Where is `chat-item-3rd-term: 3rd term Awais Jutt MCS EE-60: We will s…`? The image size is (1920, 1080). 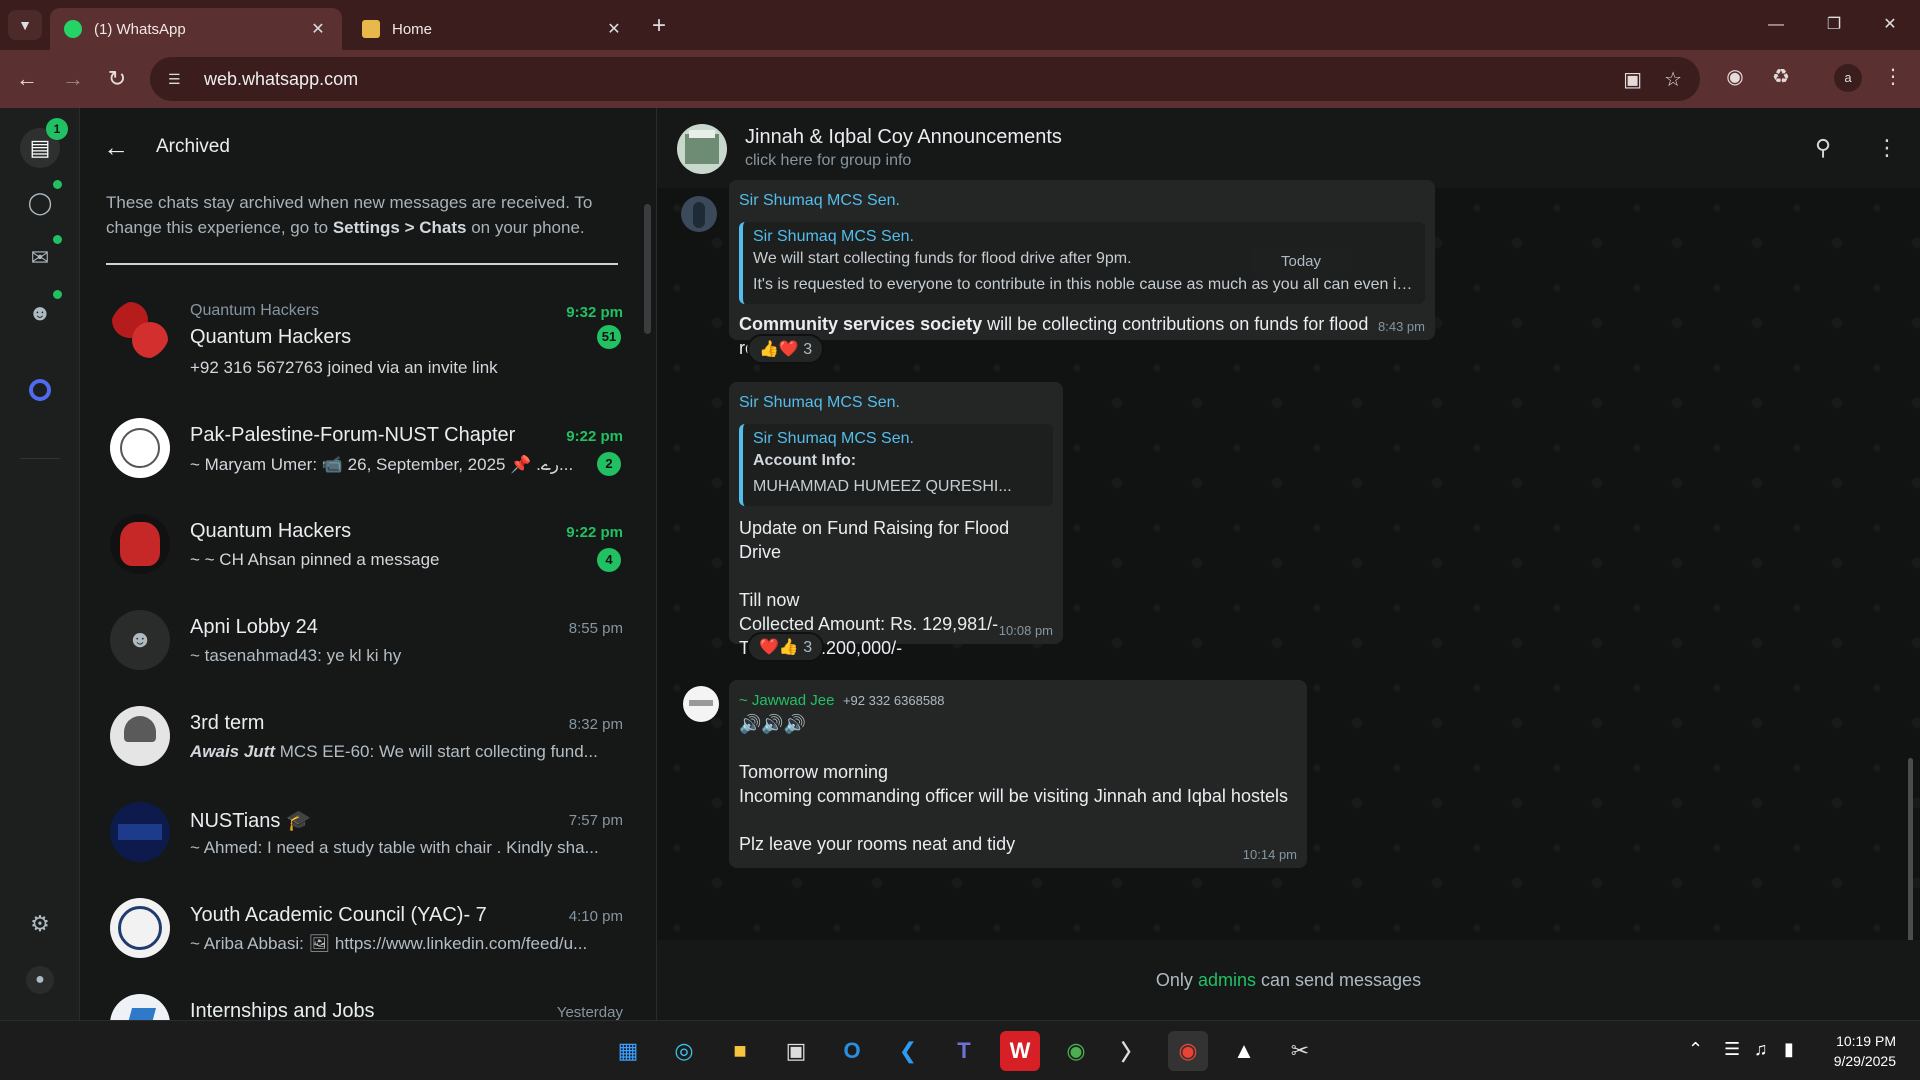 chat-item-3rd-term: 3rd term Awais Jutt MCS EE-60: We will s… is located at coordinates (368, 740).